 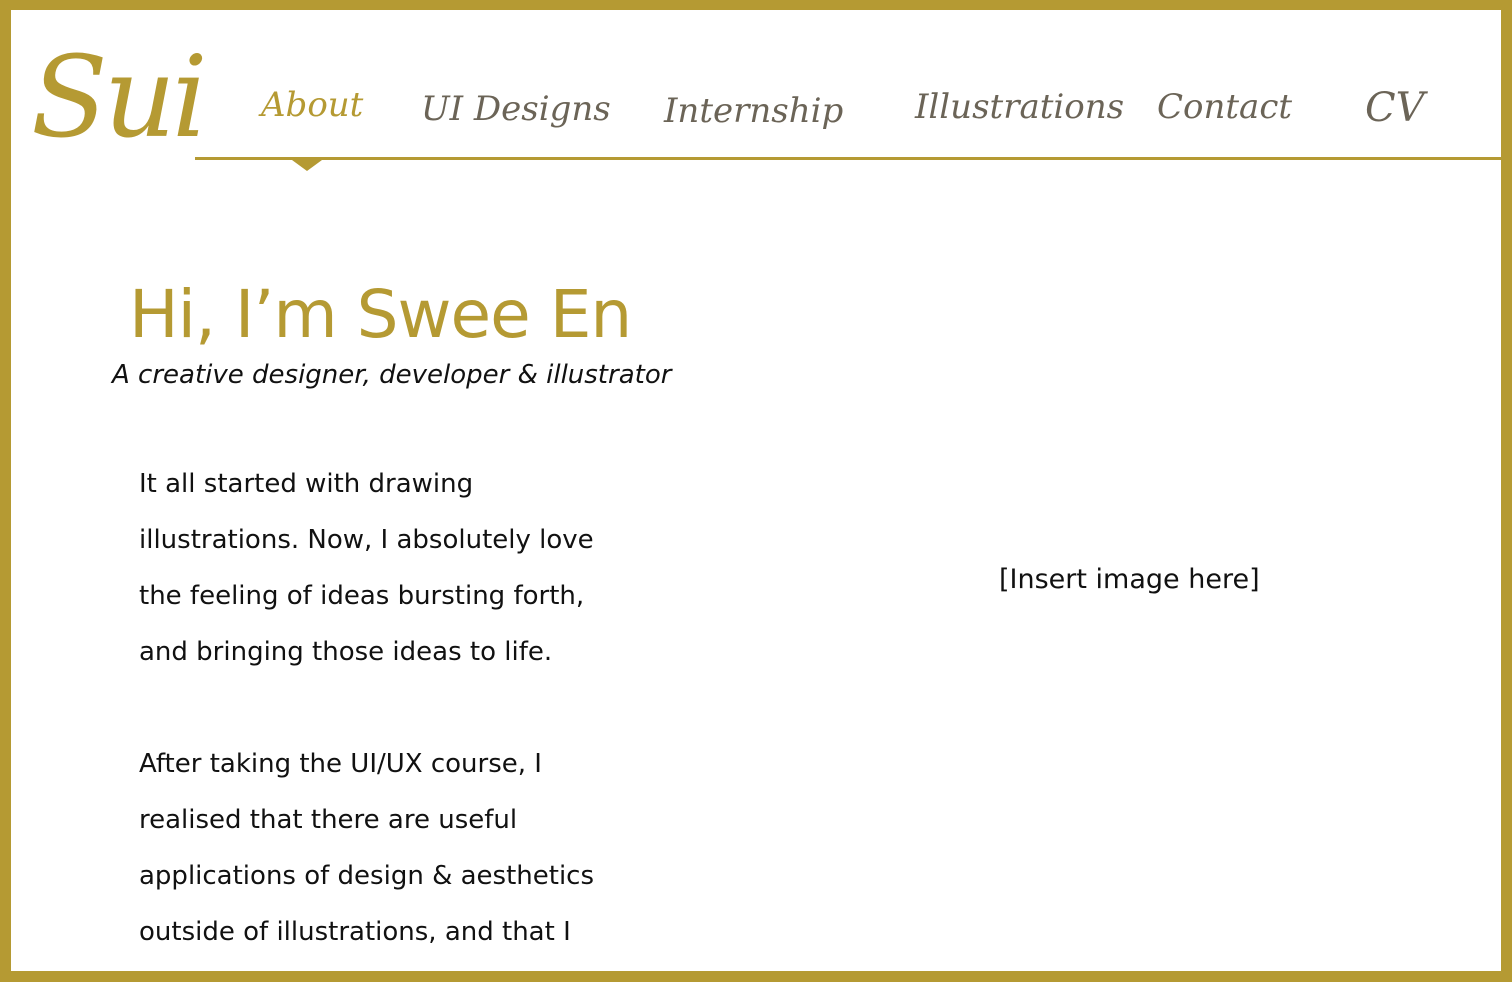 I want to click on intro-paragraph-1-line: It all started with drawing, so click(x=306, y=484).